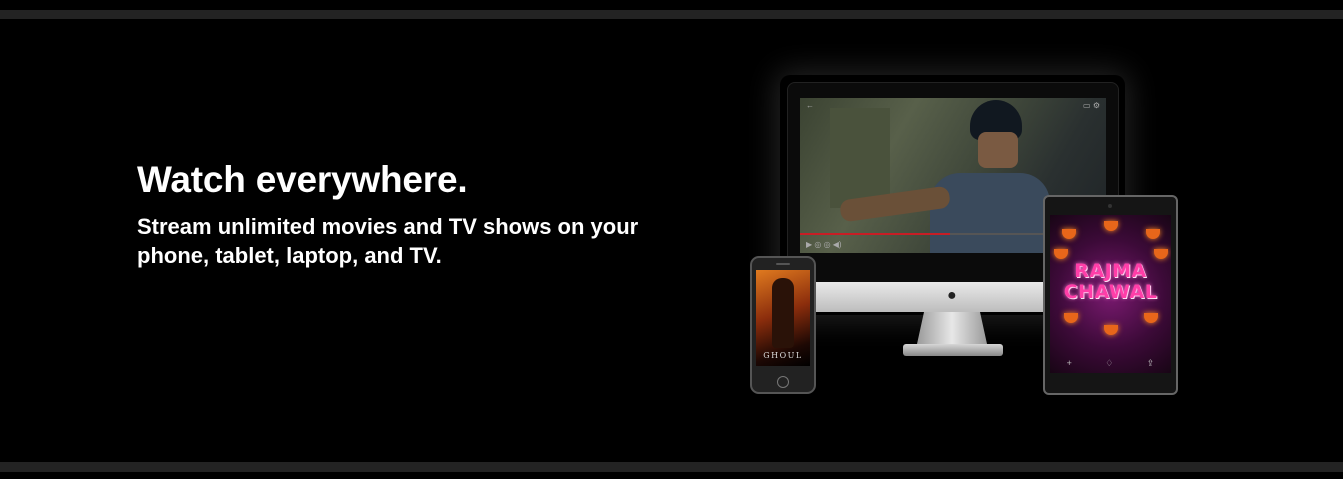  What do you see at coordinates (783, 382) in the screenshot?
I see `phone-home-button` at bounding box center [783, 382].